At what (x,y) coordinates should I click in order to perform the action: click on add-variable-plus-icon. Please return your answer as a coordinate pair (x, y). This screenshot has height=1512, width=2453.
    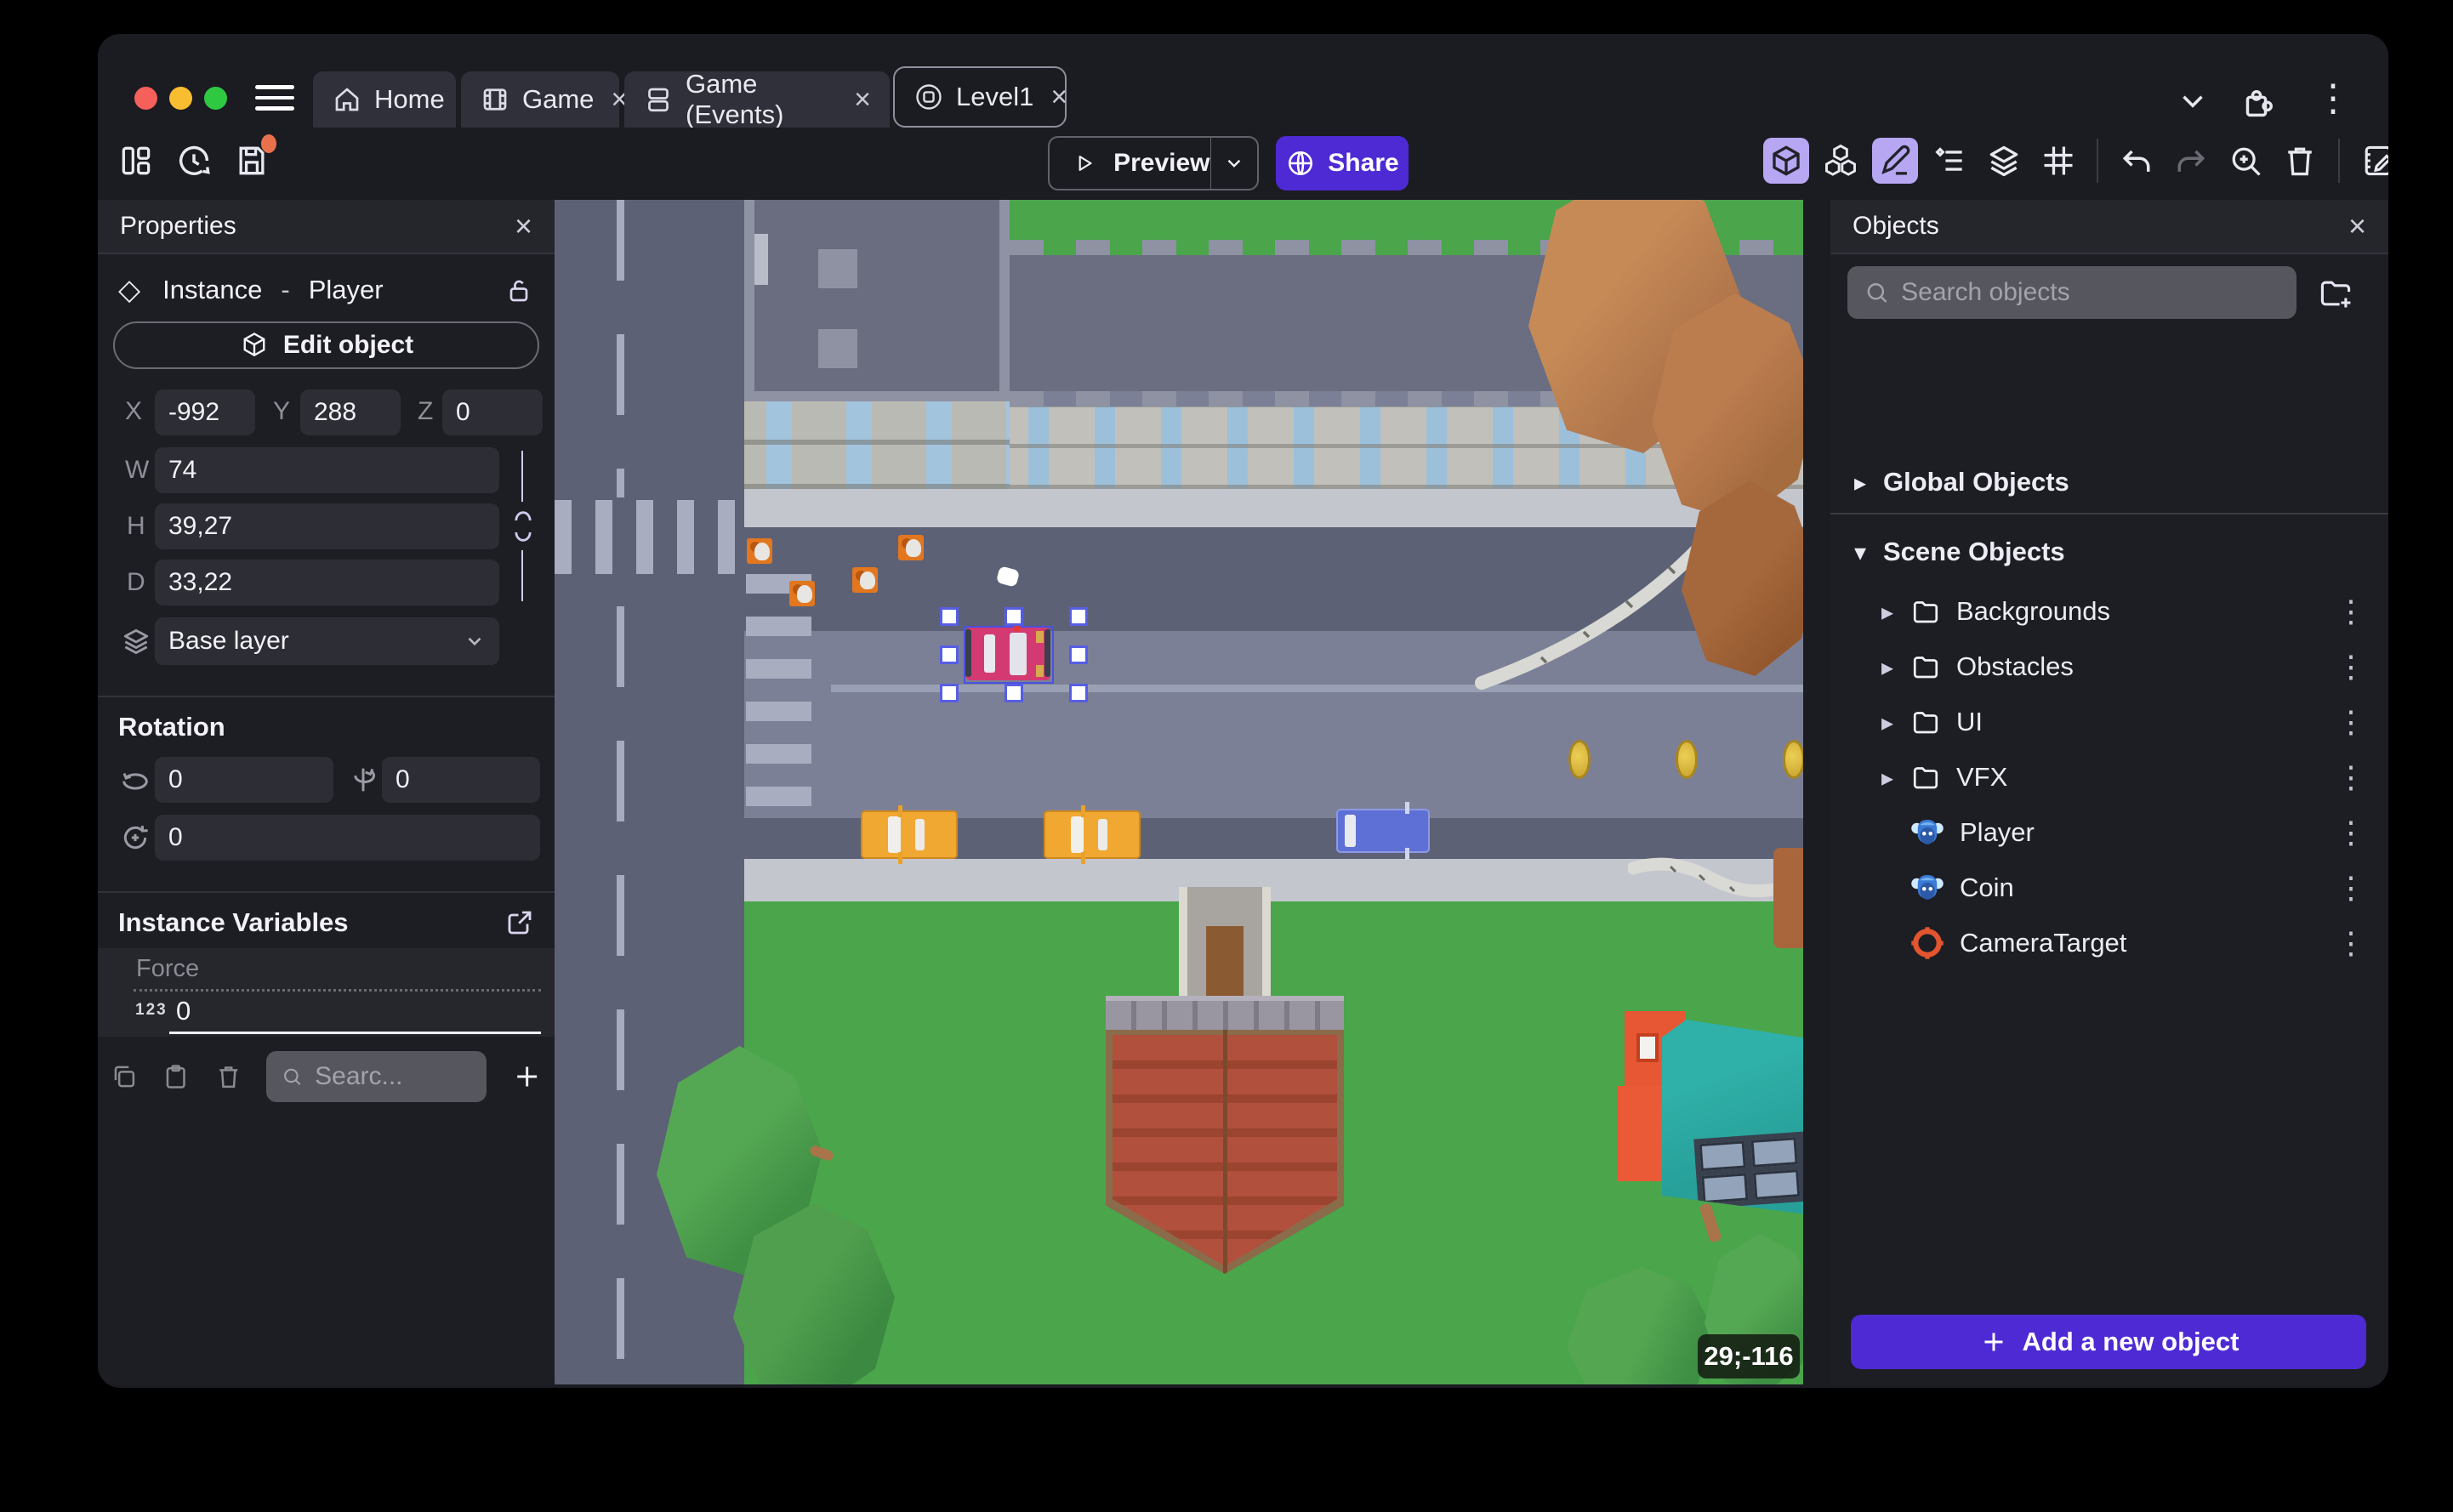
    Looking at the image, I should click on (527, 1077).